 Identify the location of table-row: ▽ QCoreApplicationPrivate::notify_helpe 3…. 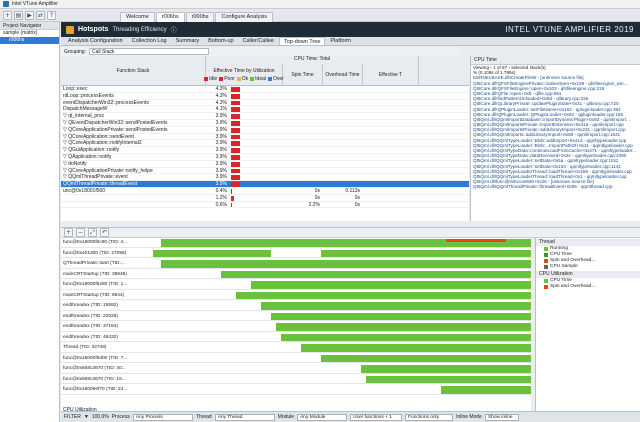
(265, 171).